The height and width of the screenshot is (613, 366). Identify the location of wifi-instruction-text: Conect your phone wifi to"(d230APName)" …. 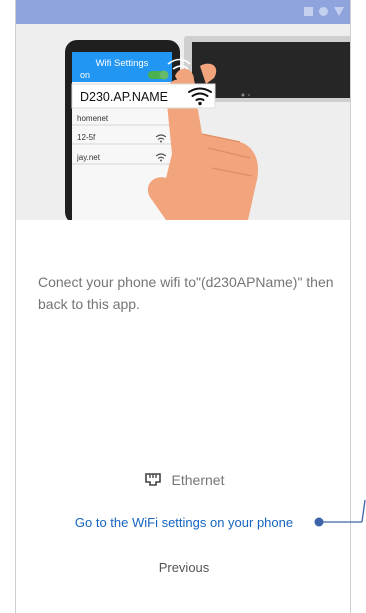
(186, 293).